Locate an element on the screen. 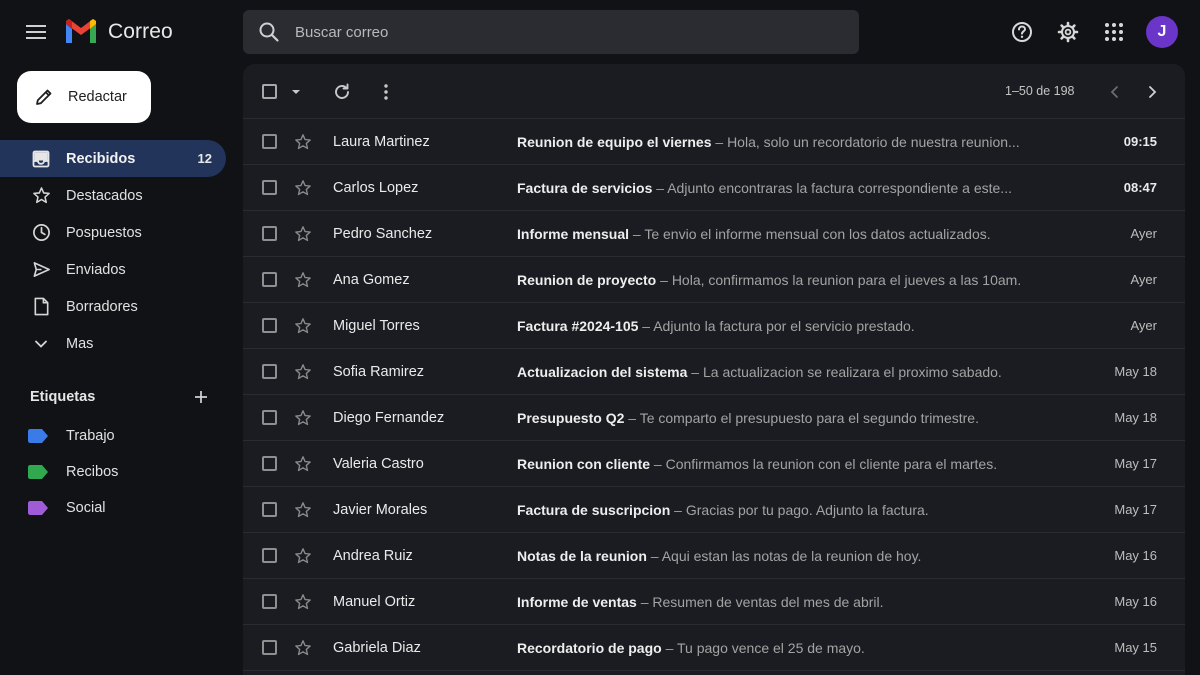 This screenshot has height=675, width=1200. caret-down-icon is located at coordinates (296, 92).